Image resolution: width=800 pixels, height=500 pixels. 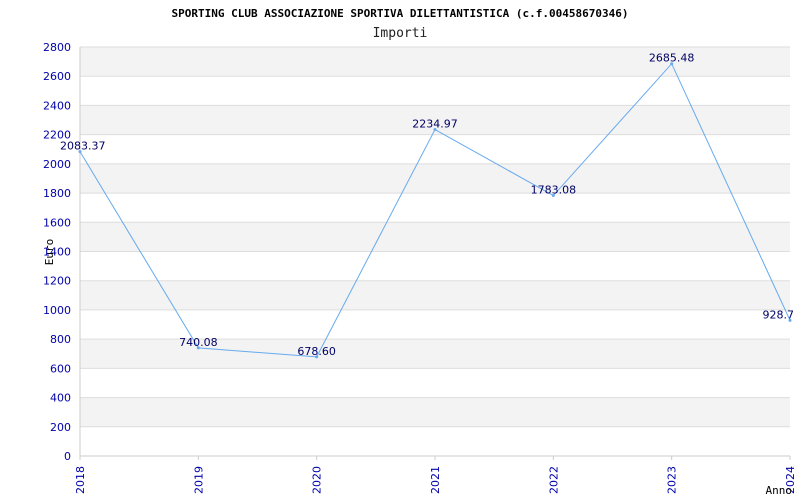 I want to click on y-tick-label: 1600, so click(x=57, y=222).